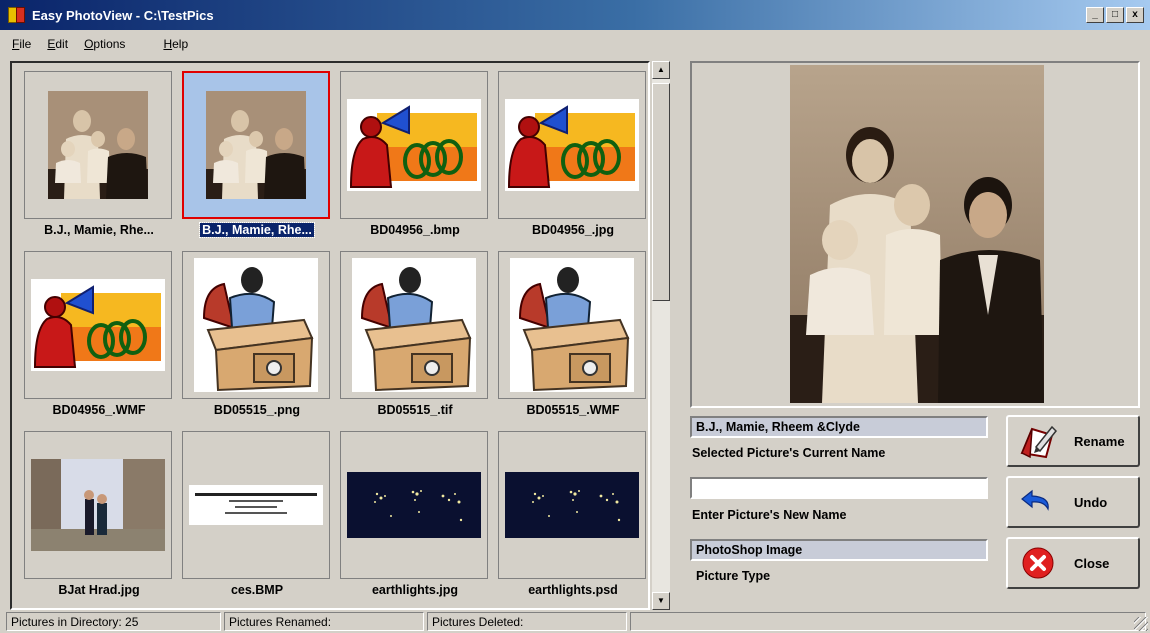 This screenshot has height=633, width=1150. What do you see at coordinates (1135, 15) in the screenshot?
I see `close-window-button: x` at bounding box center [1135, 15].